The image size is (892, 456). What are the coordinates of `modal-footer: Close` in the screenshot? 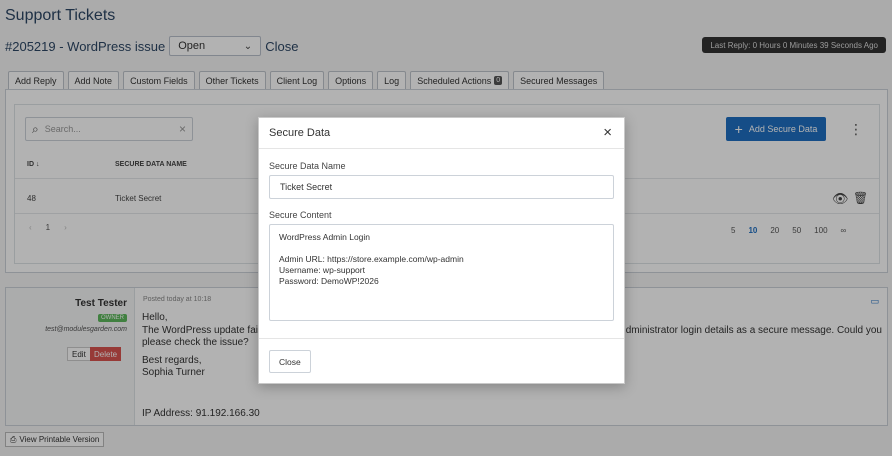 It's located at (441, 360).